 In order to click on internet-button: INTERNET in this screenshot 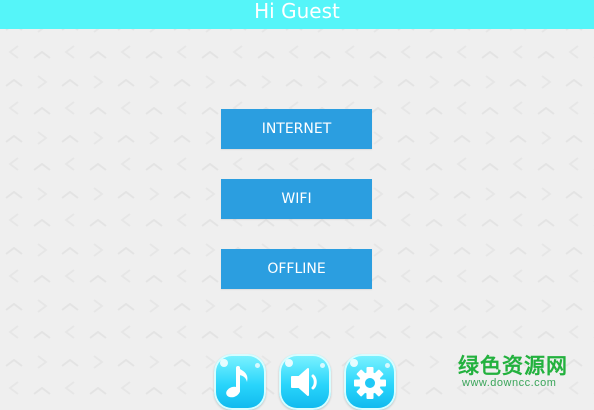, I will do `click(296, 129)`.